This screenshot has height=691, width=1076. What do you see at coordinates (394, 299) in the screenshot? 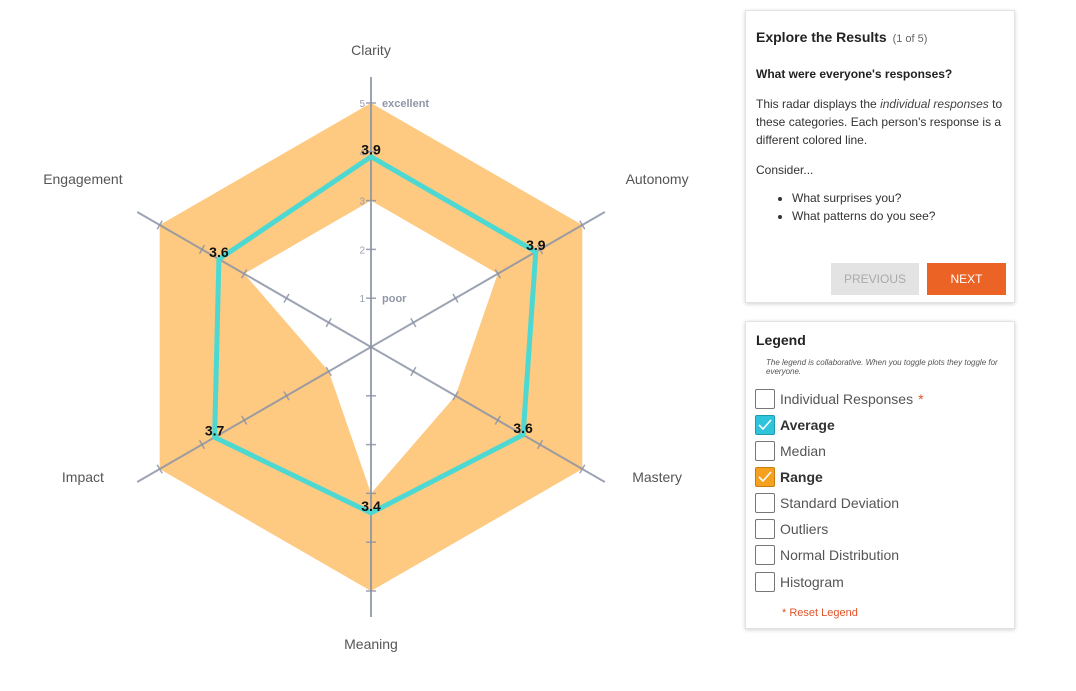
I see `scale-annotation-poor: poor` at bounding box center [394, 299].